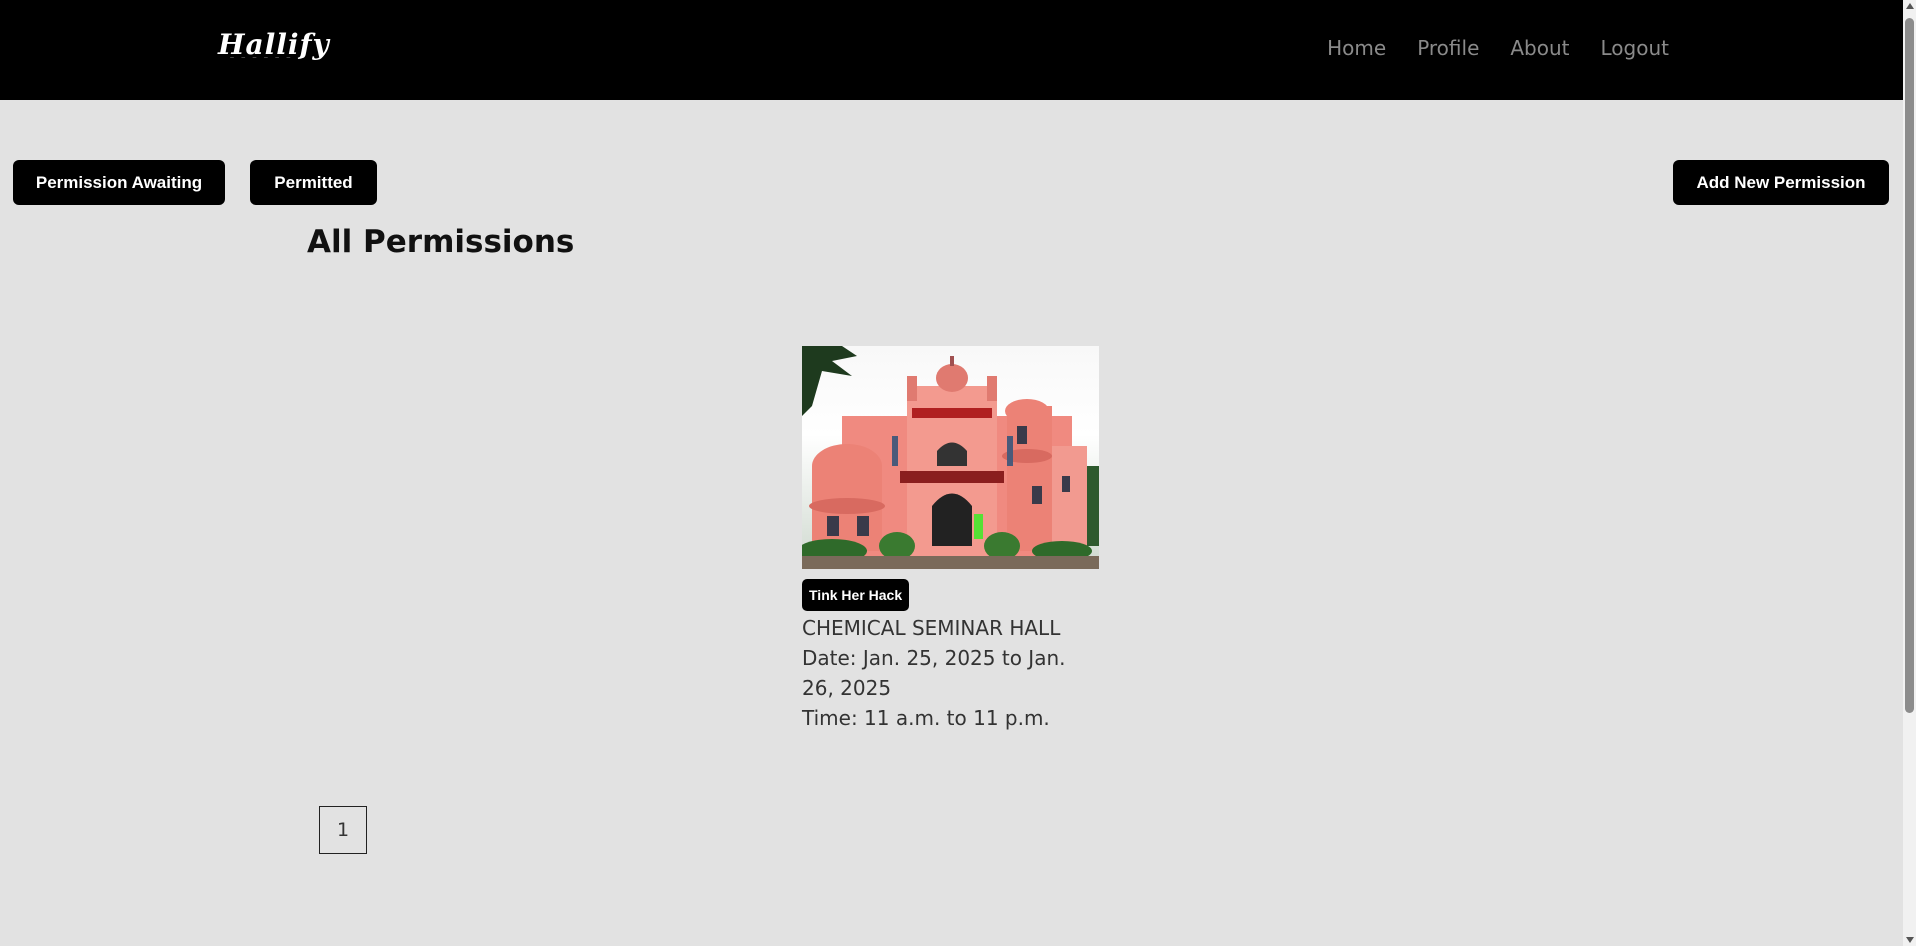  I want to click on permission-time: Time: 11 a.m. to 11 p.m., so click(926, 718).